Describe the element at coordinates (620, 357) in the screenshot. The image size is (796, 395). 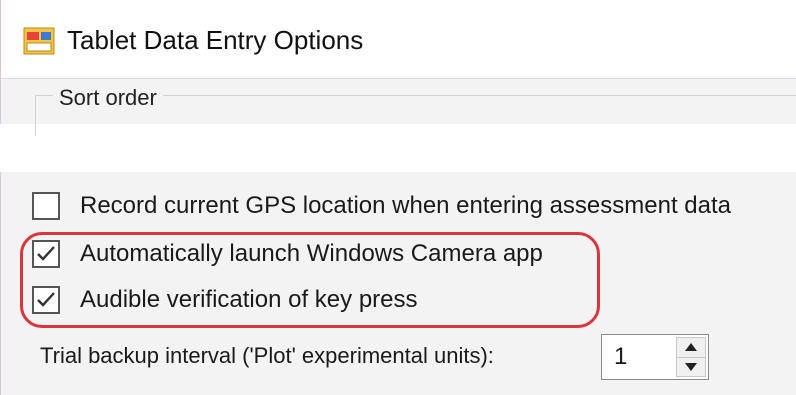
I see `backup-interval-value: 1` at that location.